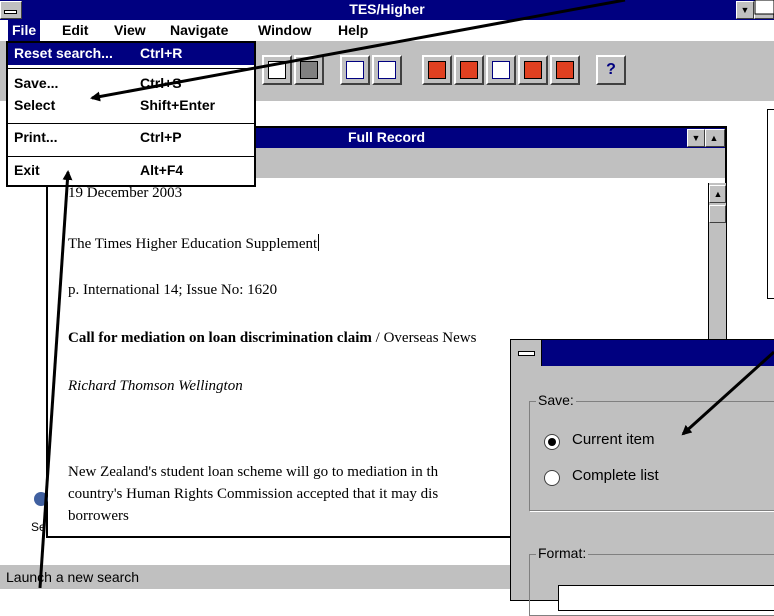 The image size is (774, 616). I want to click on corner-box, so click(764, 7).